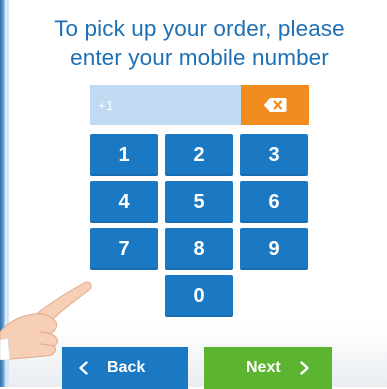 The height and width of the screenshot is (389, 387). I want to click on back-button: Back, so click(125, 368).